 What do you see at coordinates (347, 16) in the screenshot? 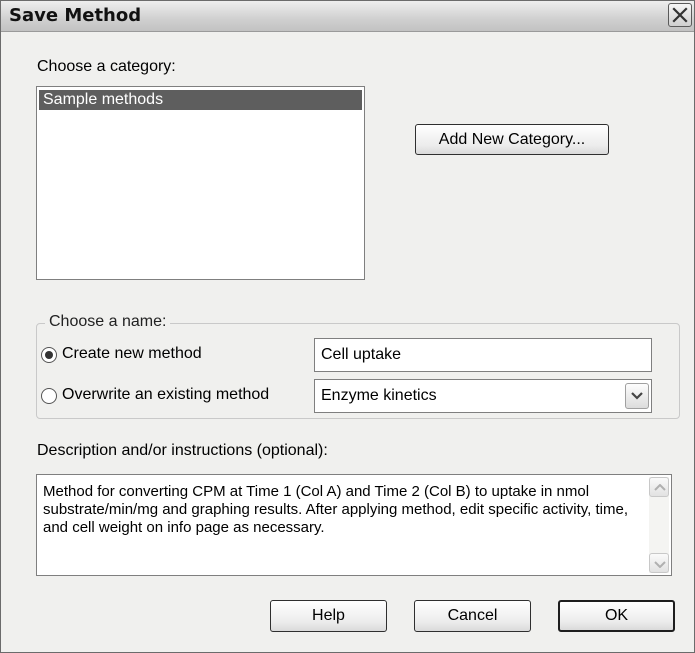
I see `title-bar: Save Method` at bounding box center [347, 16].